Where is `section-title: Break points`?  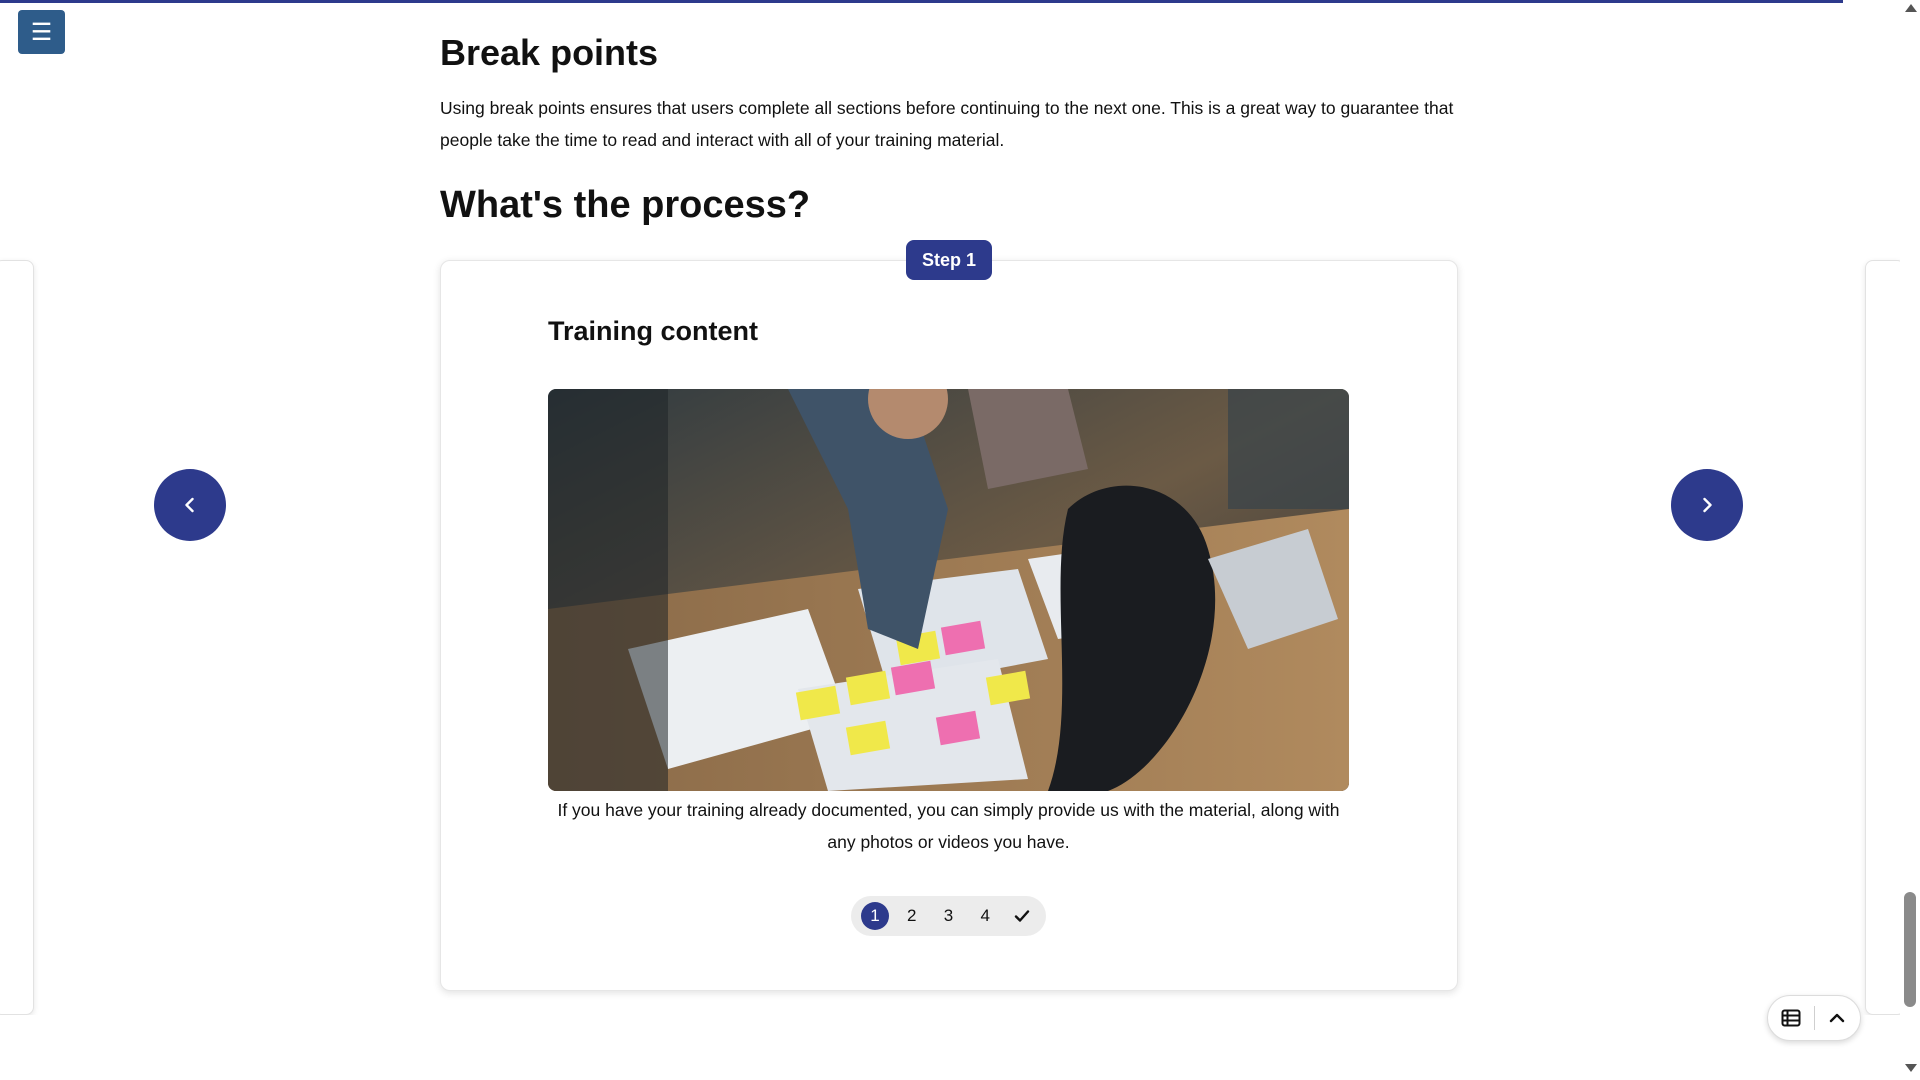
section-title: Break points is located at coordinates (549, 52).